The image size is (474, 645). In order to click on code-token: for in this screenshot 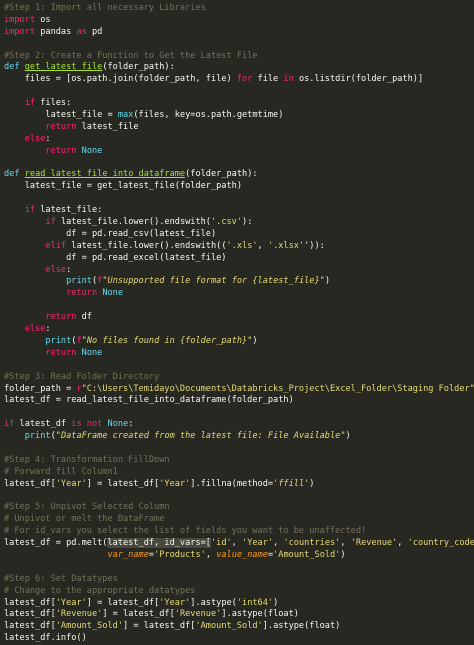, I will do `click(244, 79)`.